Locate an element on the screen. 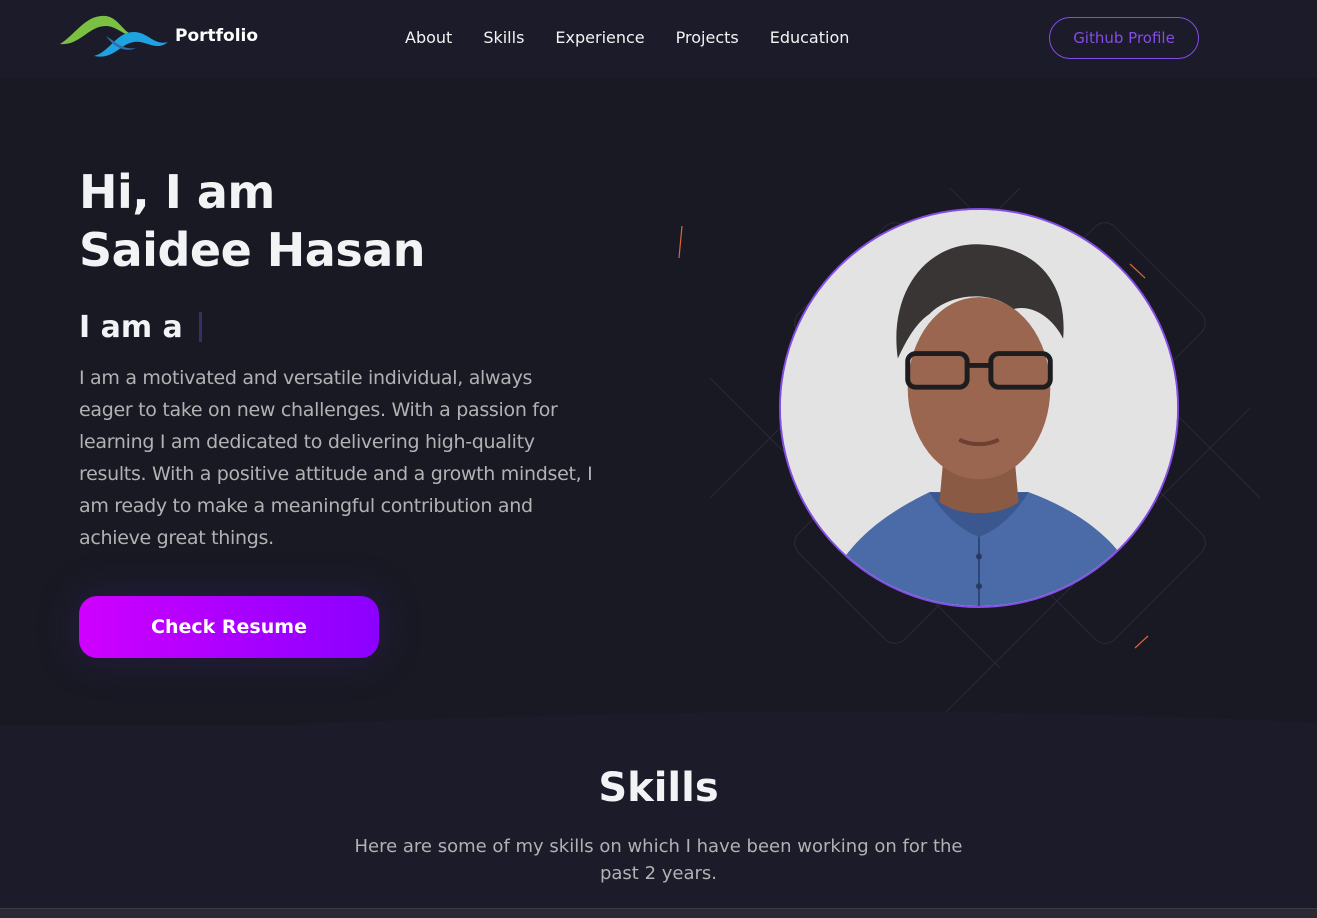 This screenshot has width=1317, height=918. nav-link-projects: Projects is located at coordinates (707, 38).